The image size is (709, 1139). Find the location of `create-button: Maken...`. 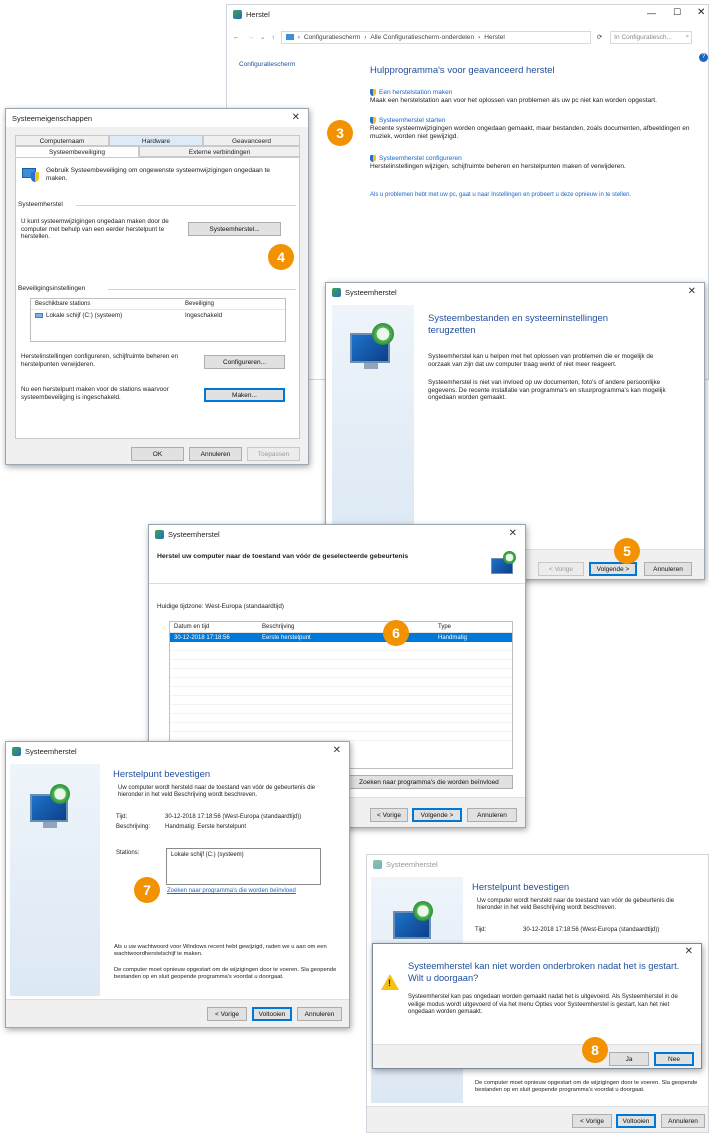

create-button: Maken... is located at coordinates (244, 395).